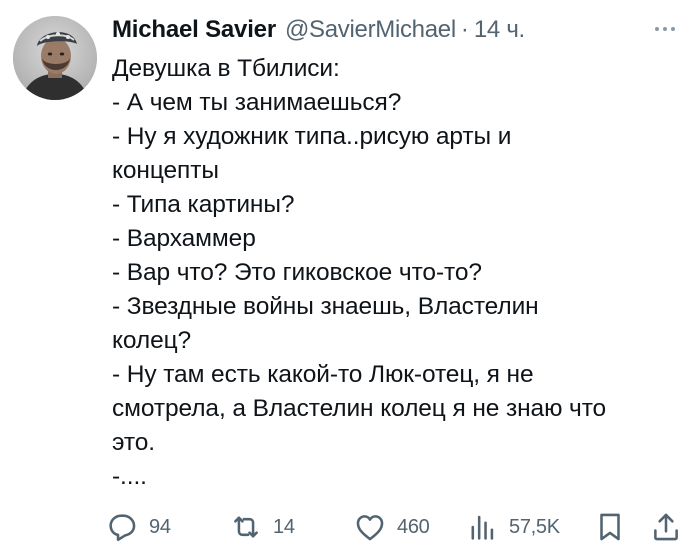 The height and width of the screenshot is (560, 700). Describe the element at coordinates (284, 526) in the screenshot. I see `retweet-count: 14` at that location.